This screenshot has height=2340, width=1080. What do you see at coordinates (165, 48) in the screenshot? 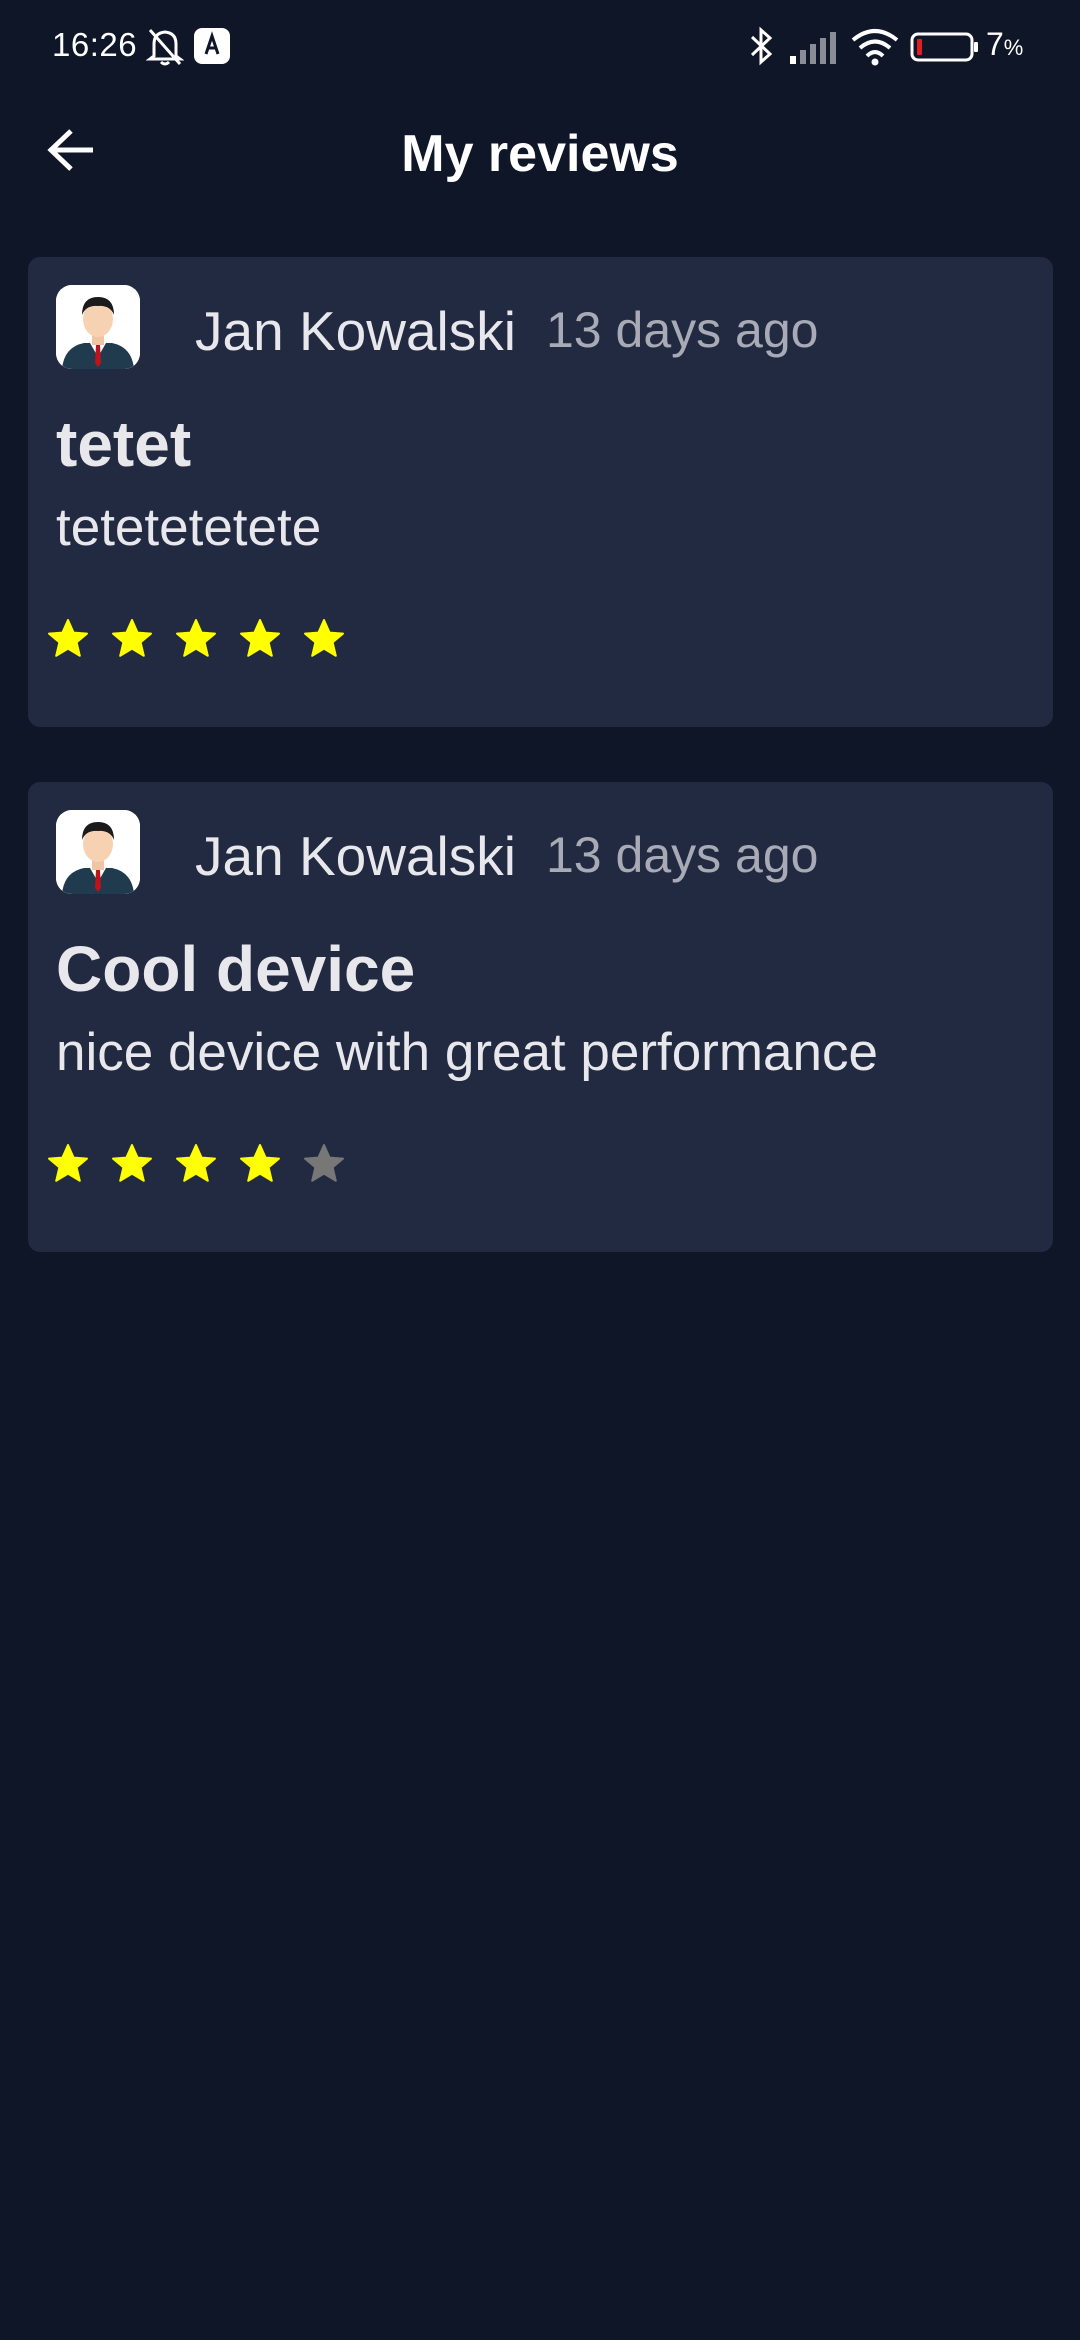
I see `bell-off-icon` at bounding box center [165, 48].